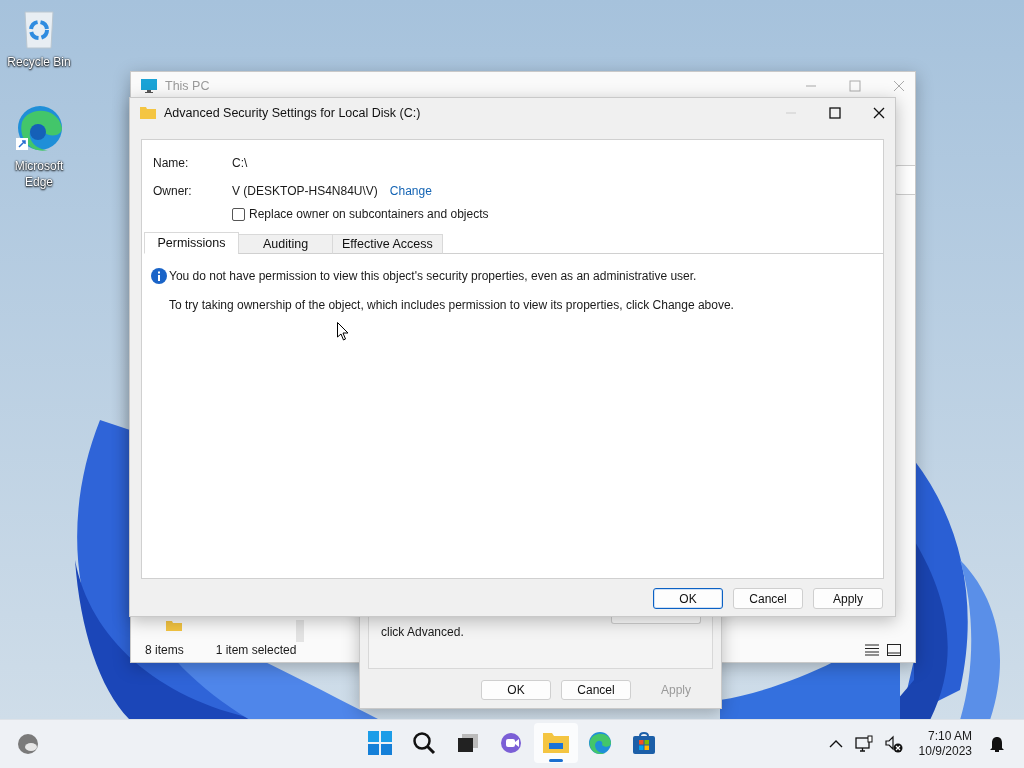 This screenshot has height=768, width=1024. What do you see at coordinates (369, 214) in the screenshot?
I see `checkbox-label: Replace owner on subcontainers and objects` at bounding box center [369, 214].